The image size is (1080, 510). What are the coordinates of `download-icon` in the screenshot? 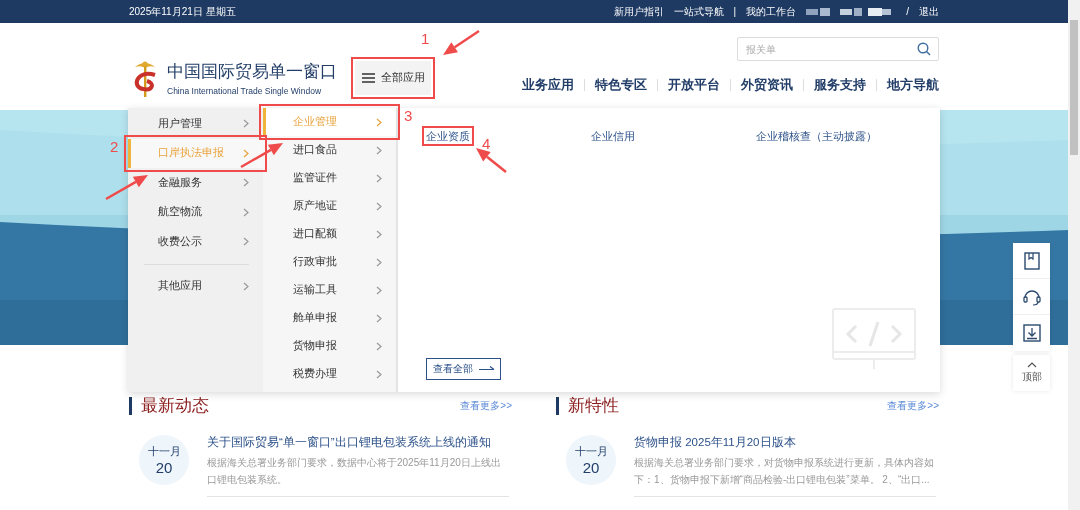 It's located at (1031, 333).